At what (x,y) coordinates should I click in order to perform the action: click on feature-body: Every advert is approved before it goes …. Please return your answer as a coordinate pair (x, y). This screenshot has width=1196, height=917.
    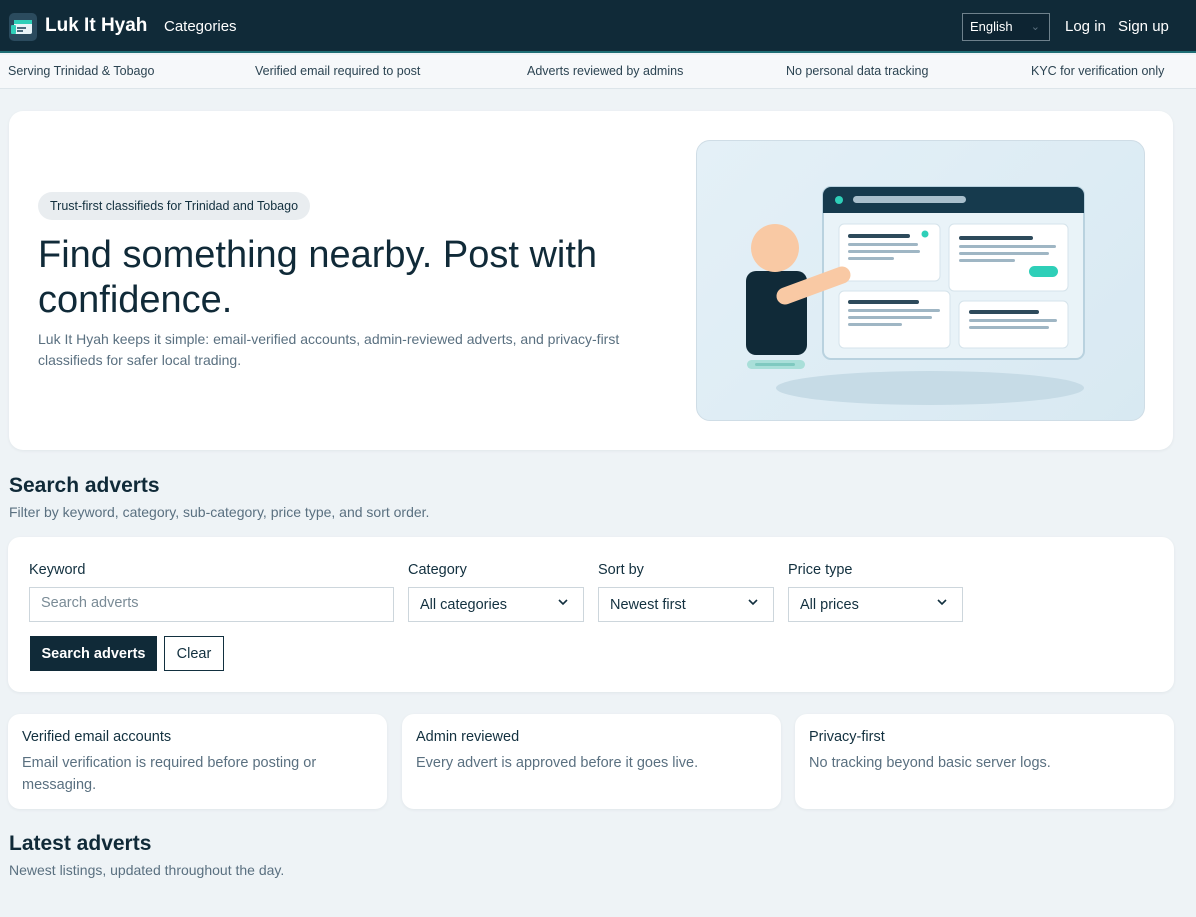
    Looking at the image, I should click on (557, 763).